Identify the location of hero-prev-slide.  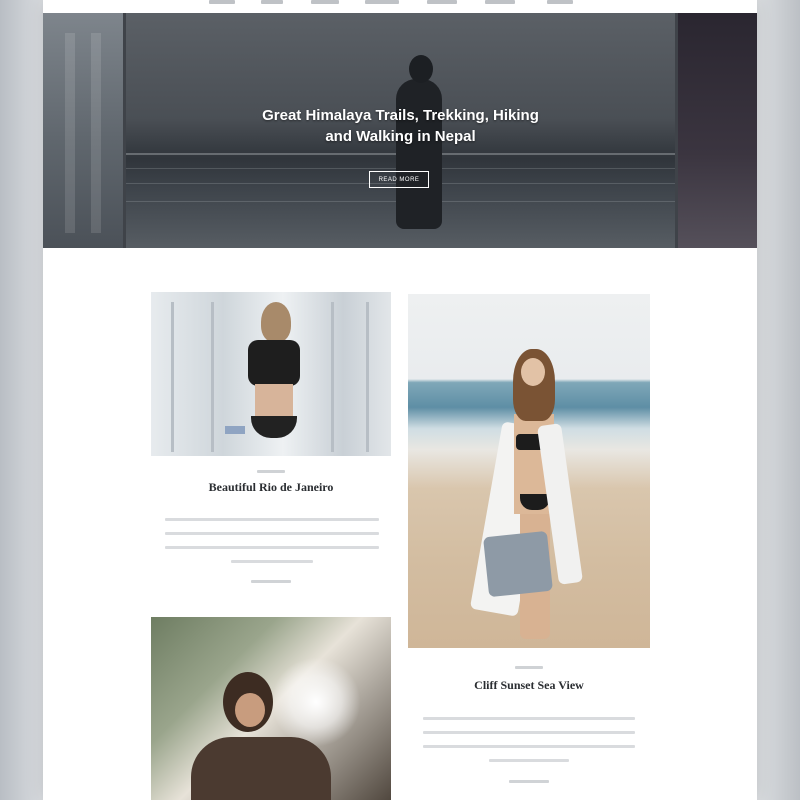
(83, 130).